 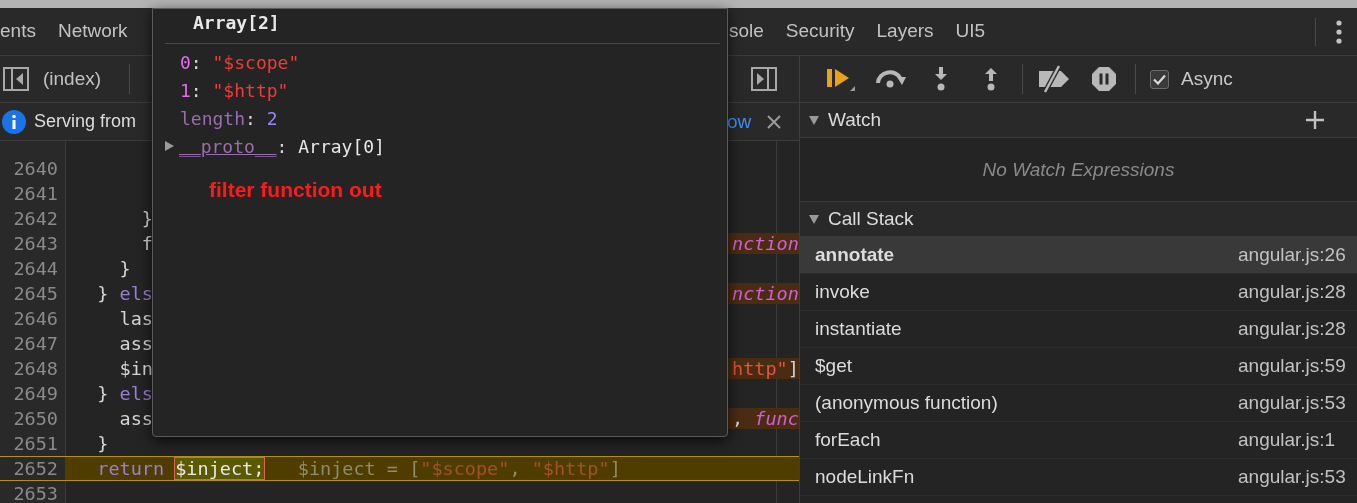 I want to click on section-title: Watch, so click(x=855, y=120).